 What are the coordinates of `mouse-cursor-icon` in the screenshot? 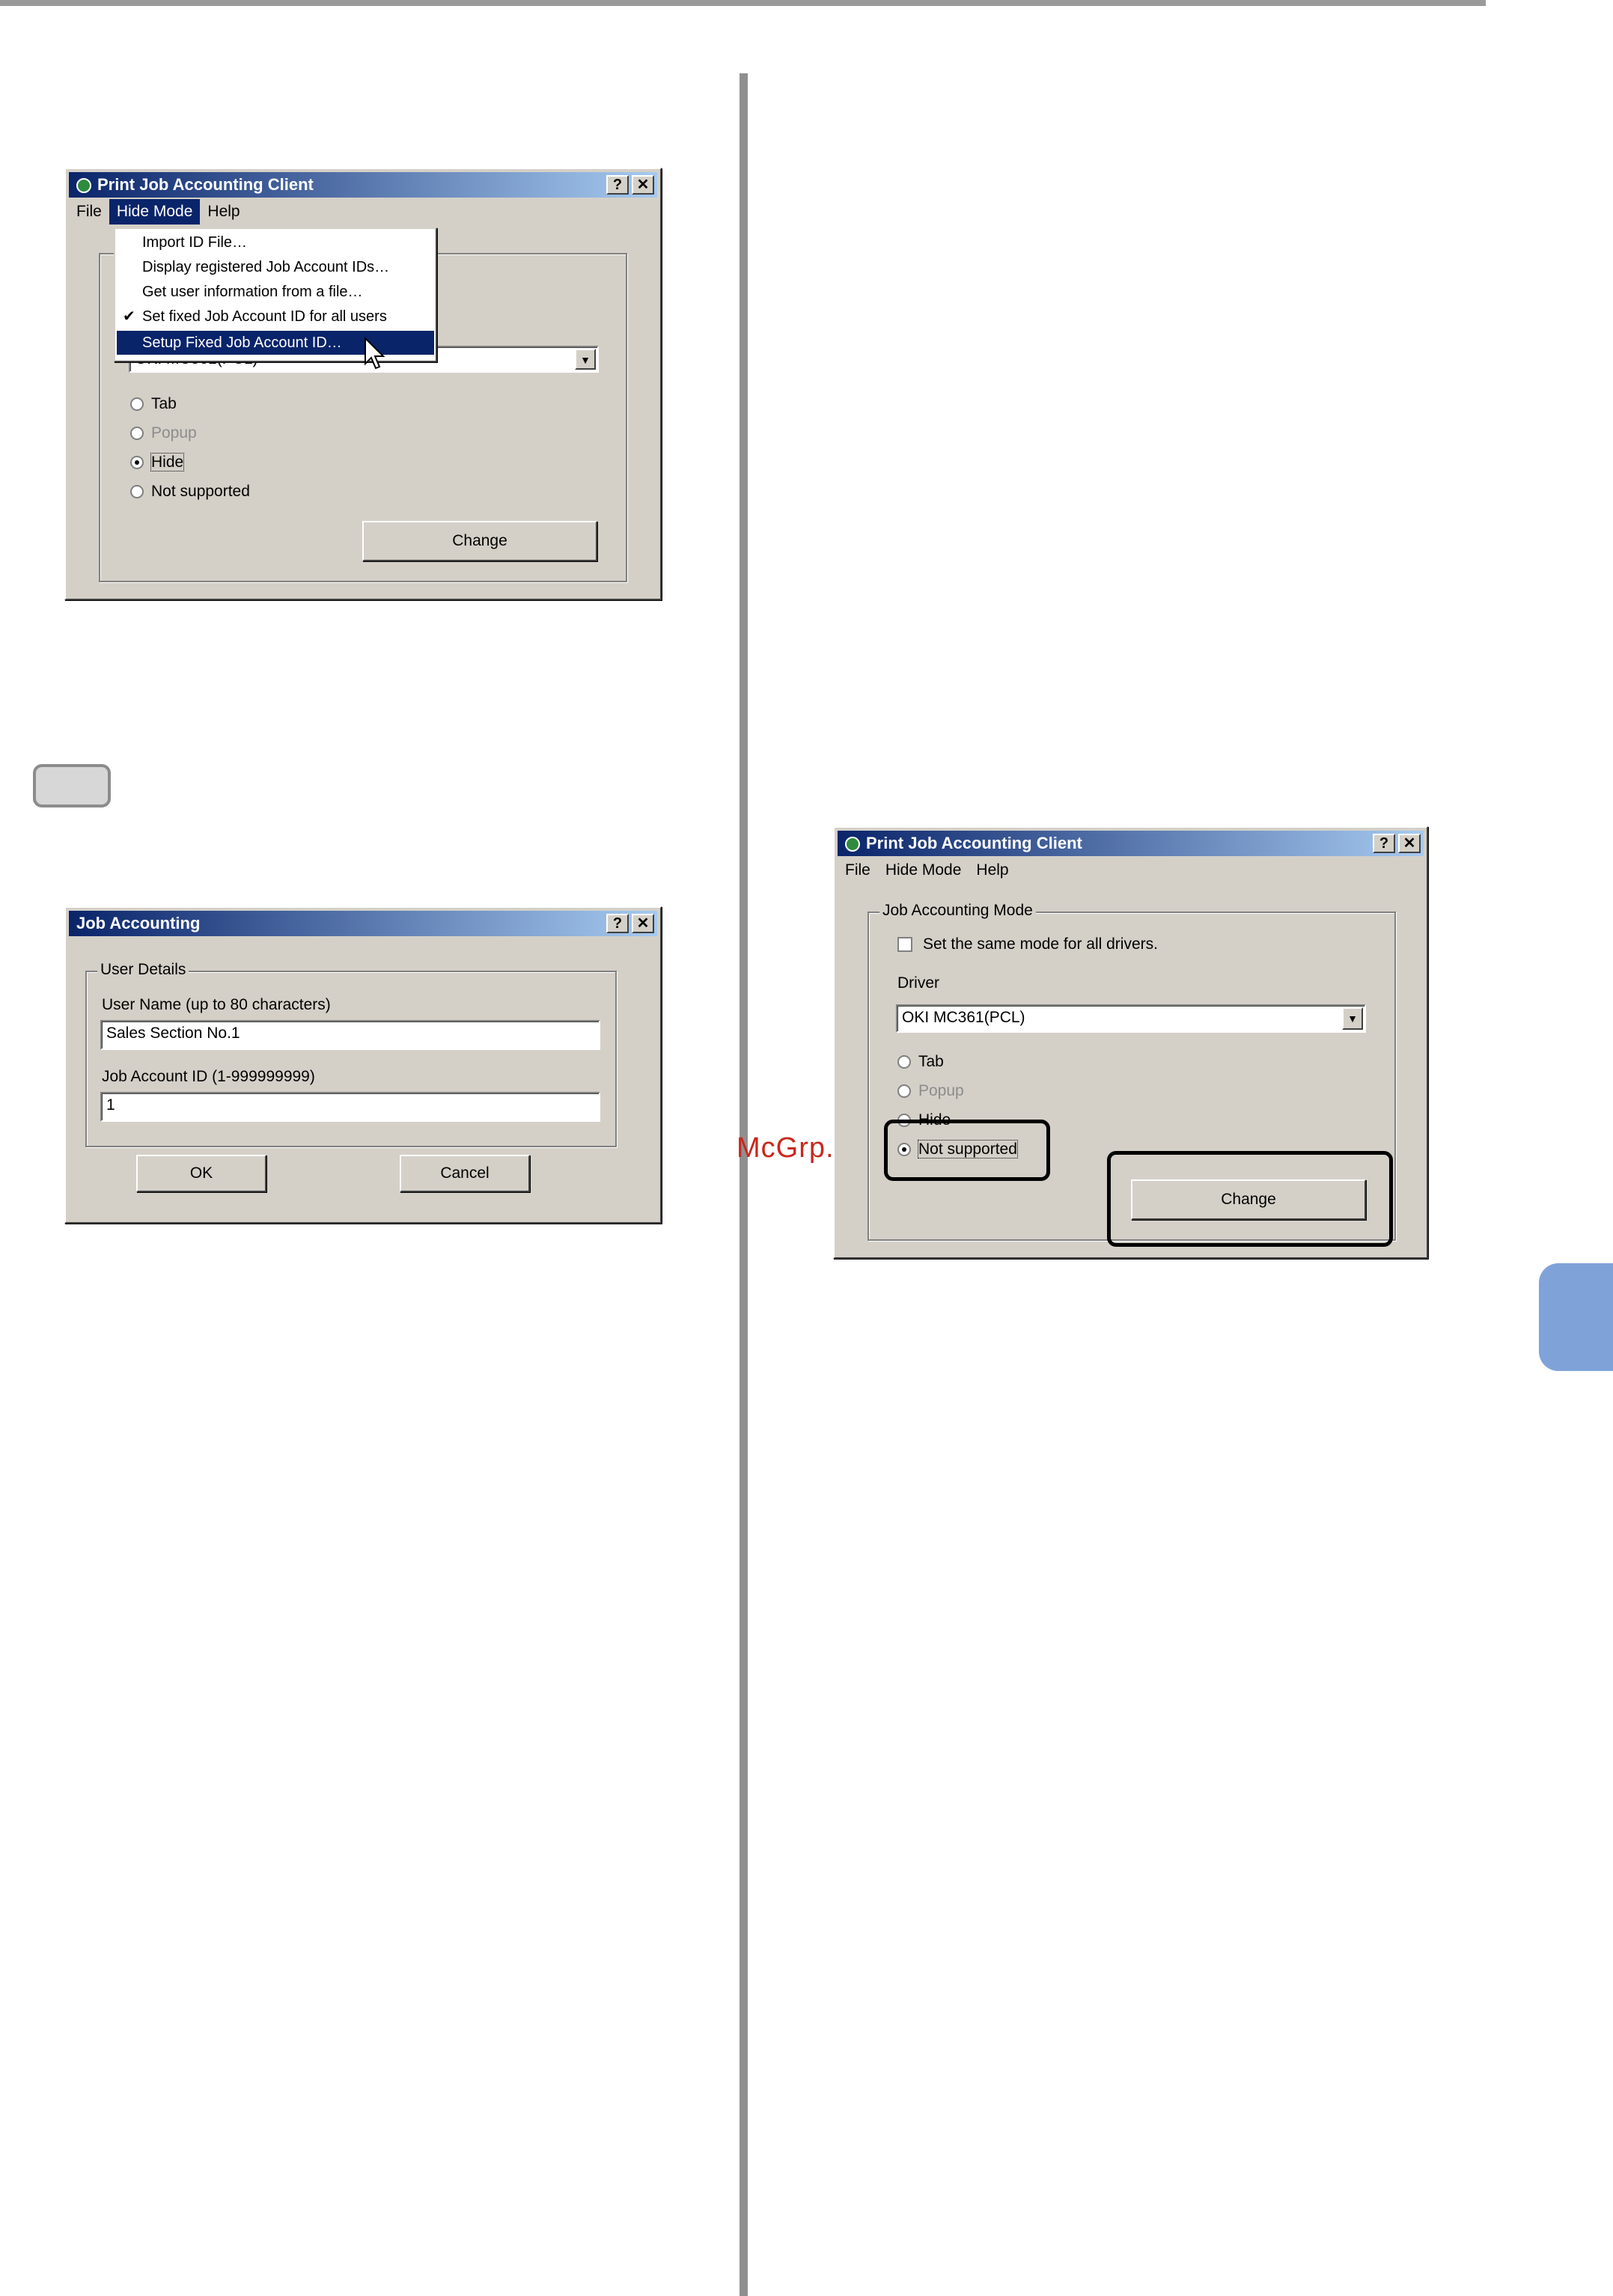 It's located at (375, 353).